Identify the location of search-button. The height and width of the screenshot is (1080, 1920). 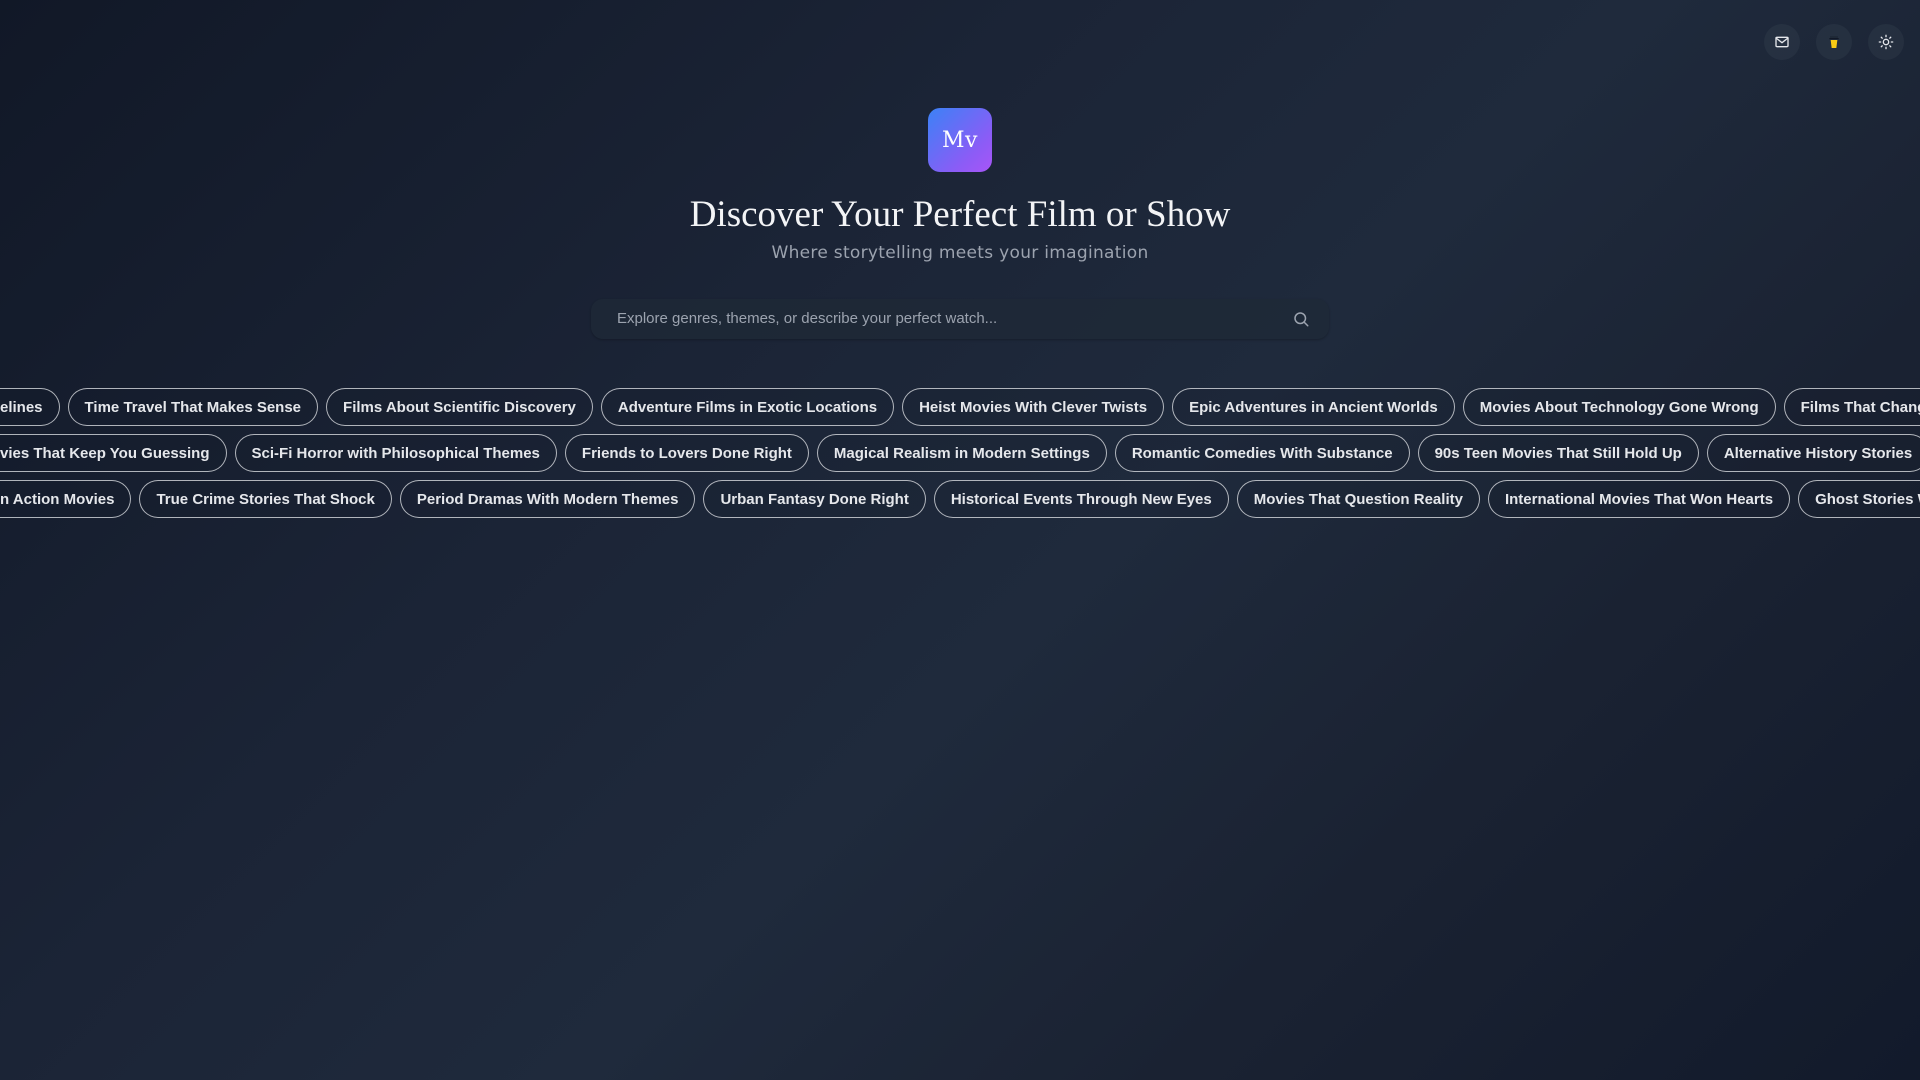
(1301, 319).